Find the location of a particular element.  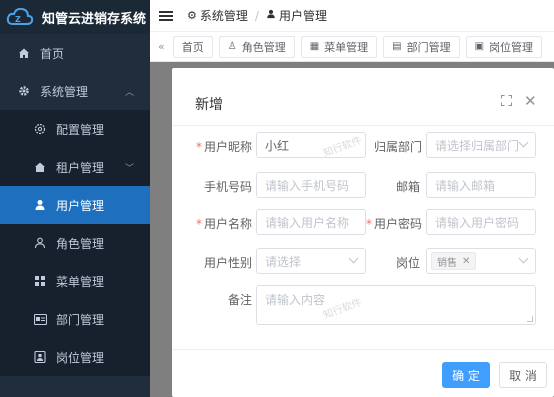

tag-posts: ▣ 岗位管理 is located at coordinates (504, 46).